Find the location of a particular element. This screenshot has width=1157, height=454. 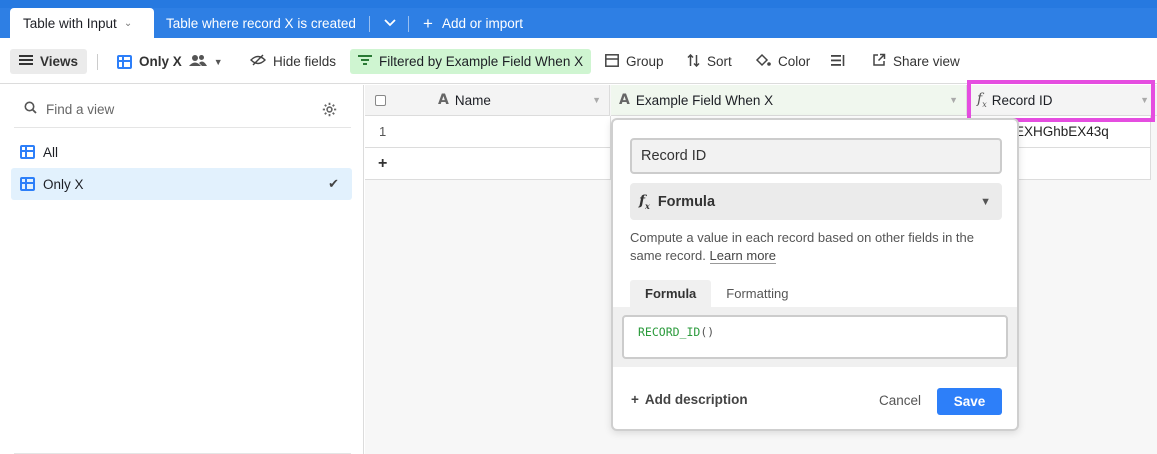

add-description-button: + Add description is located at coordinates (689, 399).